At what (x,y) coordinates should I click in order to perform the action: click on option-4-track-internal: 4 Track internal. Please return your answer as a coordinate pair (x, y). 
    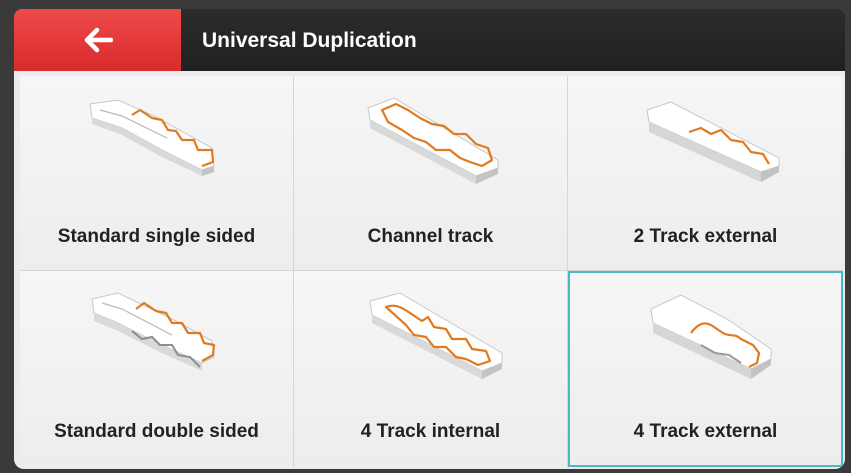
    Looking at the image, I should click on (431, 369).